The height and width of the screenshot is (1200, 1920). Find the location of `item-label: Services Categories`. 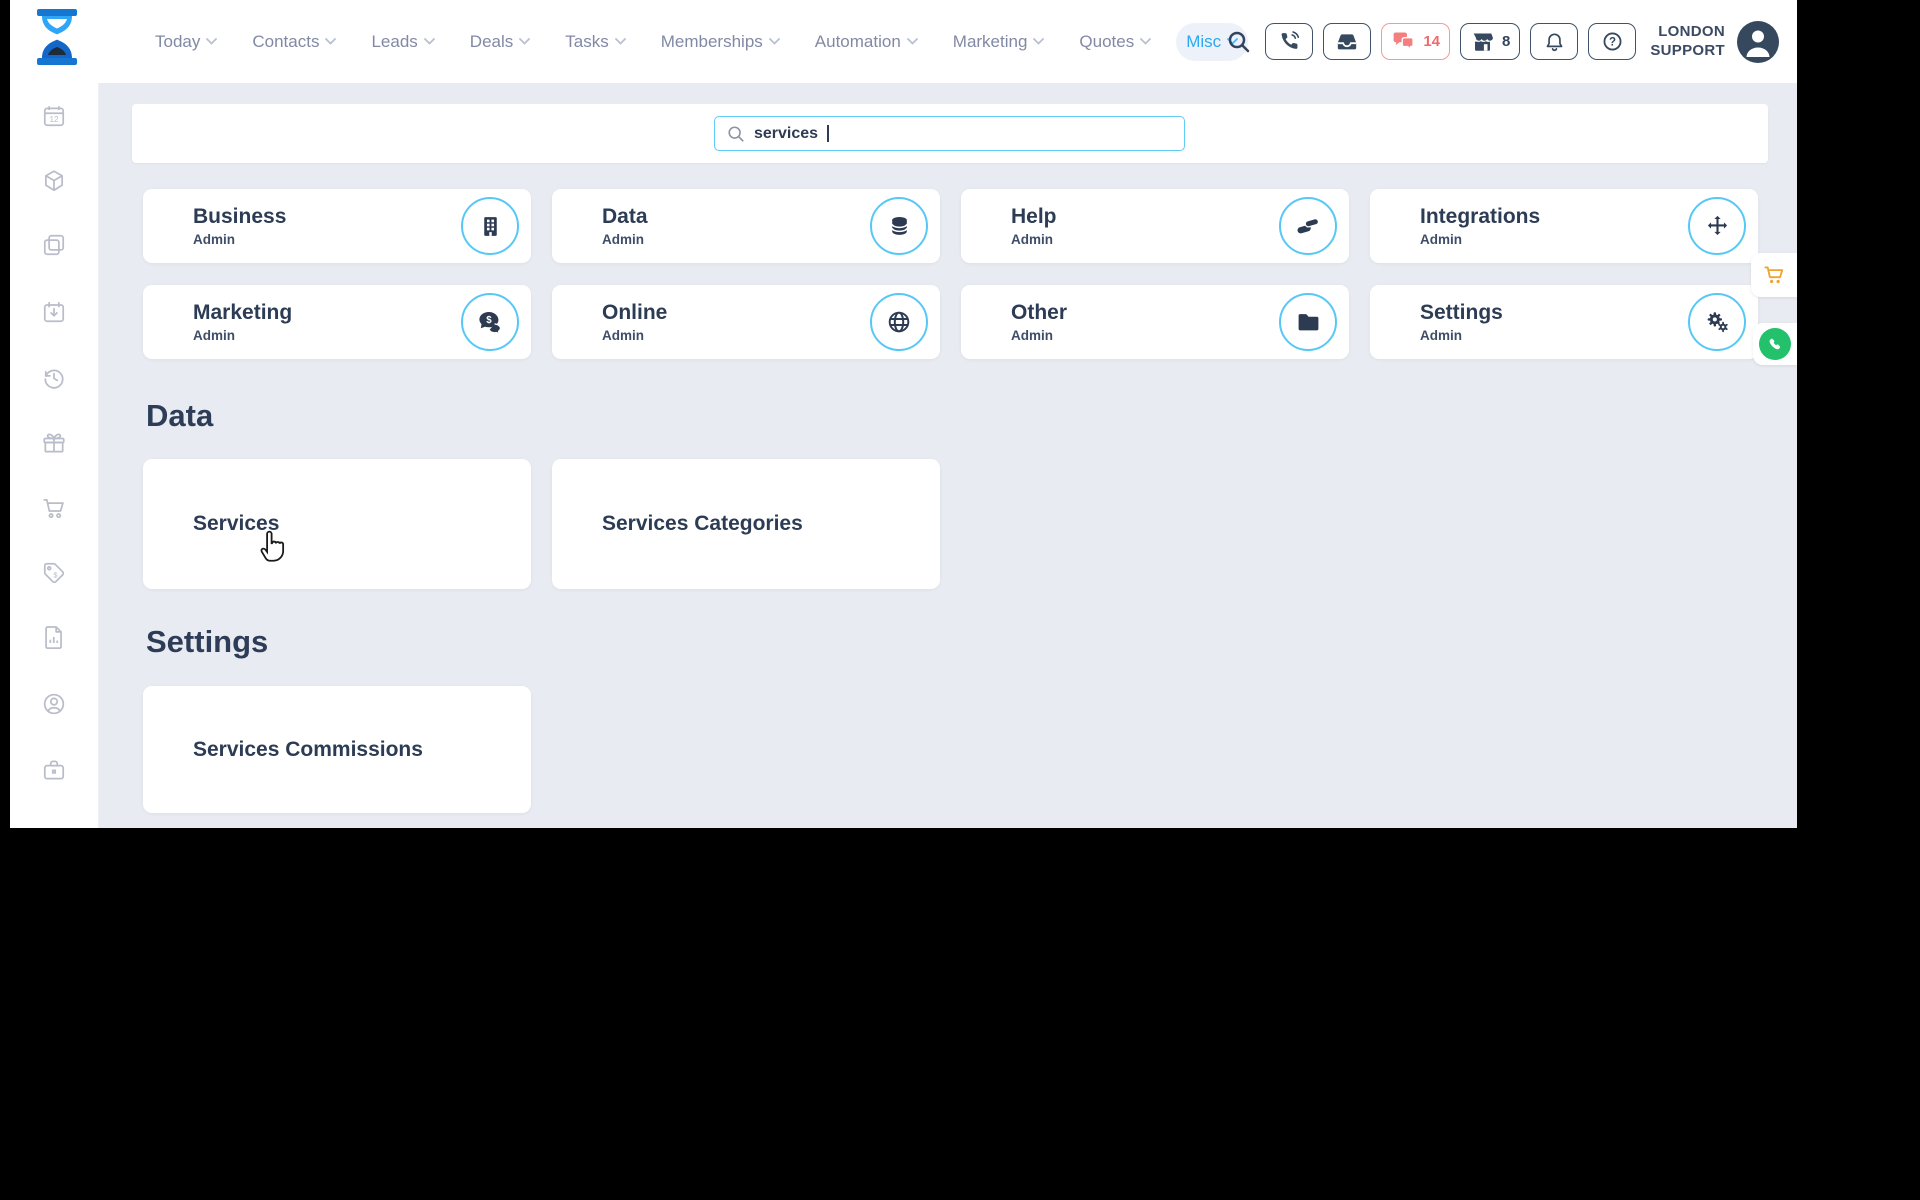

item-label: Services Categories is located at coordinates (702, 523).